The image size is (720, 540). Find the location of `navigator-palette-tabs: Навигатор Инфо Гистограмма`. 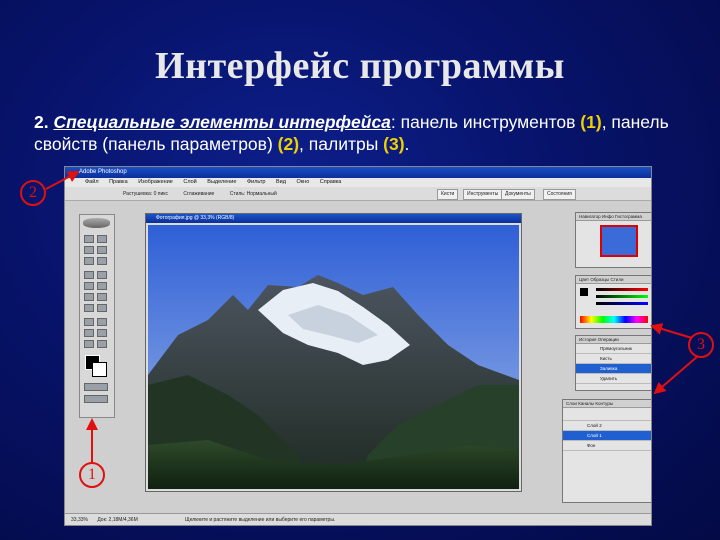

navigator-palette-tabs: Навигатор Инфо Гистограмма is located at coordinates (613, 217).